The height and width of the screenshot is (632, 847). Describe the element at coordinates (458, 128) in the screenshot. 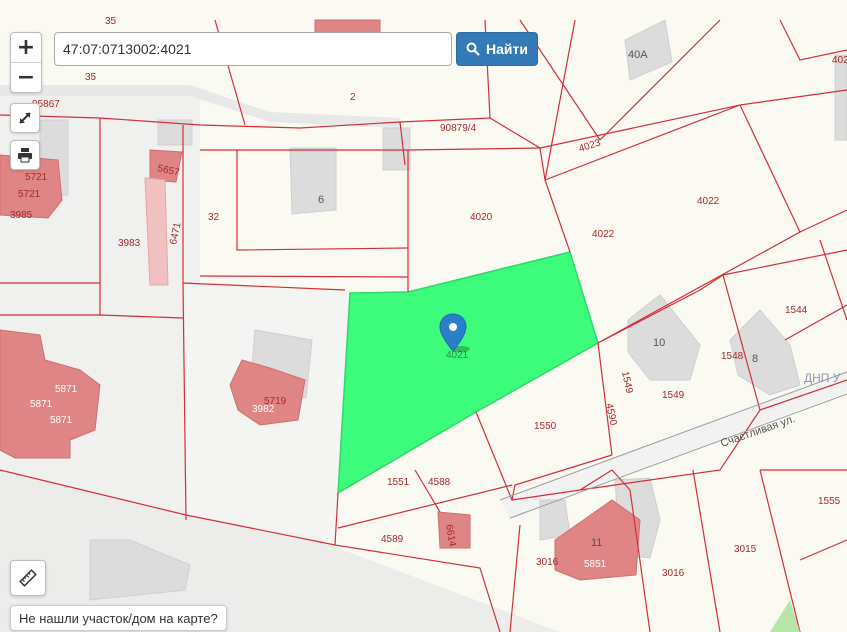

I see `parcel-label-90879-4: 90879/4` at that location.